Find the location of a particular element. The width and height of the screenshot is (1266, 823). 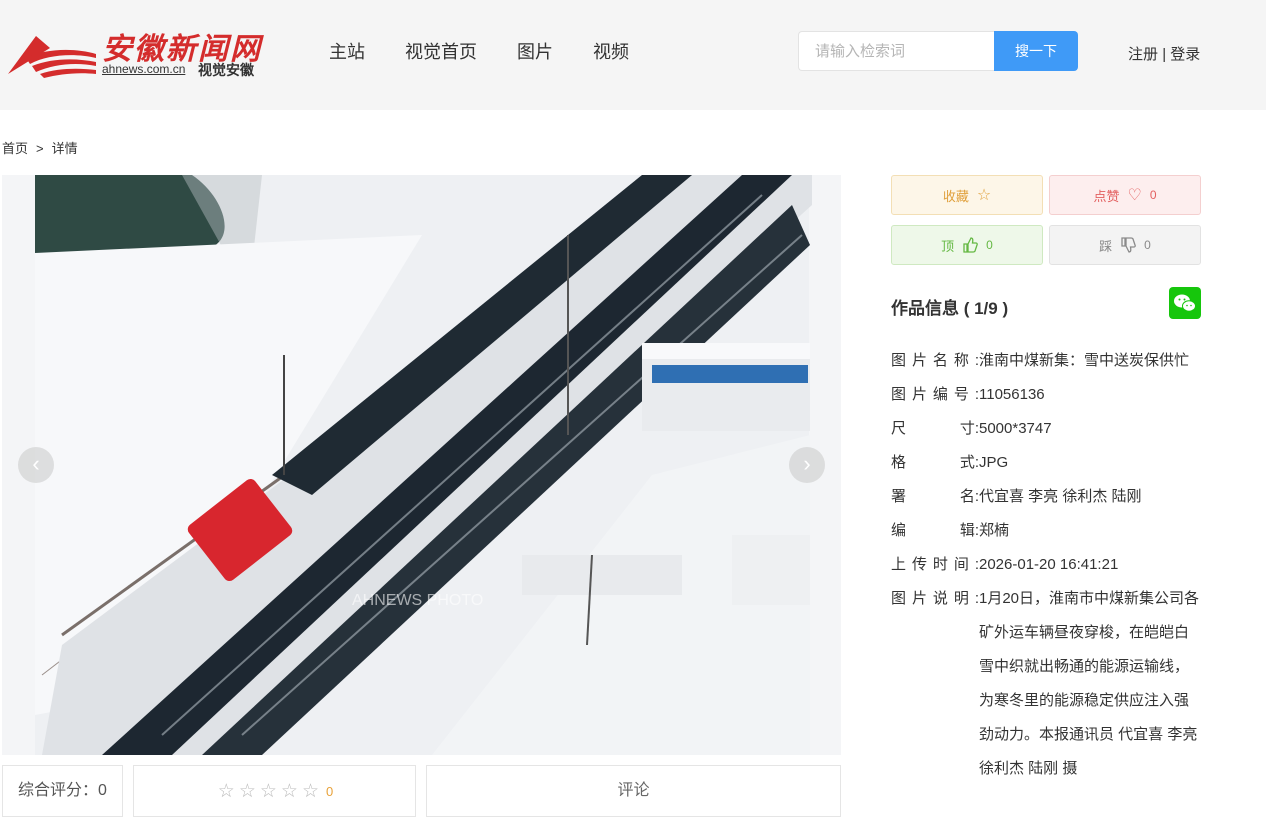

info-value: 5000*3747 is located at coordinates (1015, 428).